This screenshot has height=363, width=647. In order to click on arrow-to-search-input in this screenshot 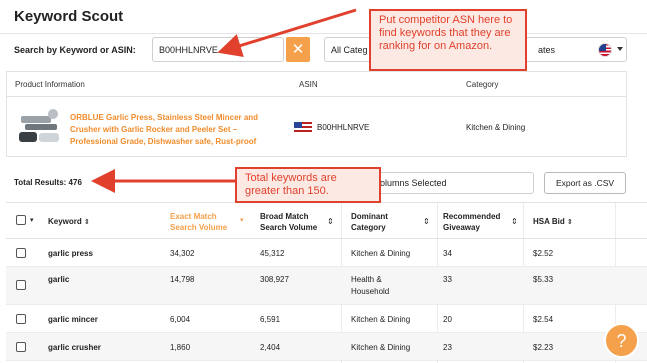, I will do `click(287, 33)`.